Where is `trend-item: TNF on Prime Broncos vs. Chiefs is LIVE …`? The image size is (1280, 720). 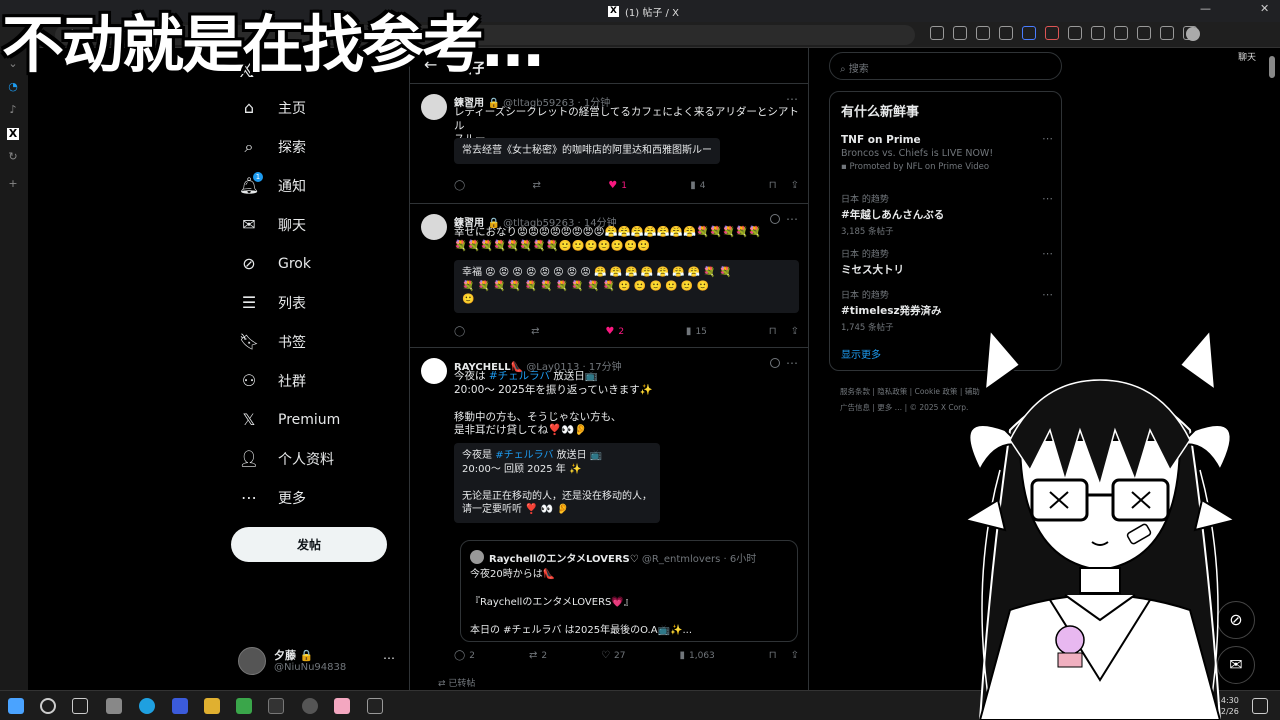
trend-item: TNF on Prime Broncos vs. Chiefs is LIVE … is located at coordinates (947, 152).